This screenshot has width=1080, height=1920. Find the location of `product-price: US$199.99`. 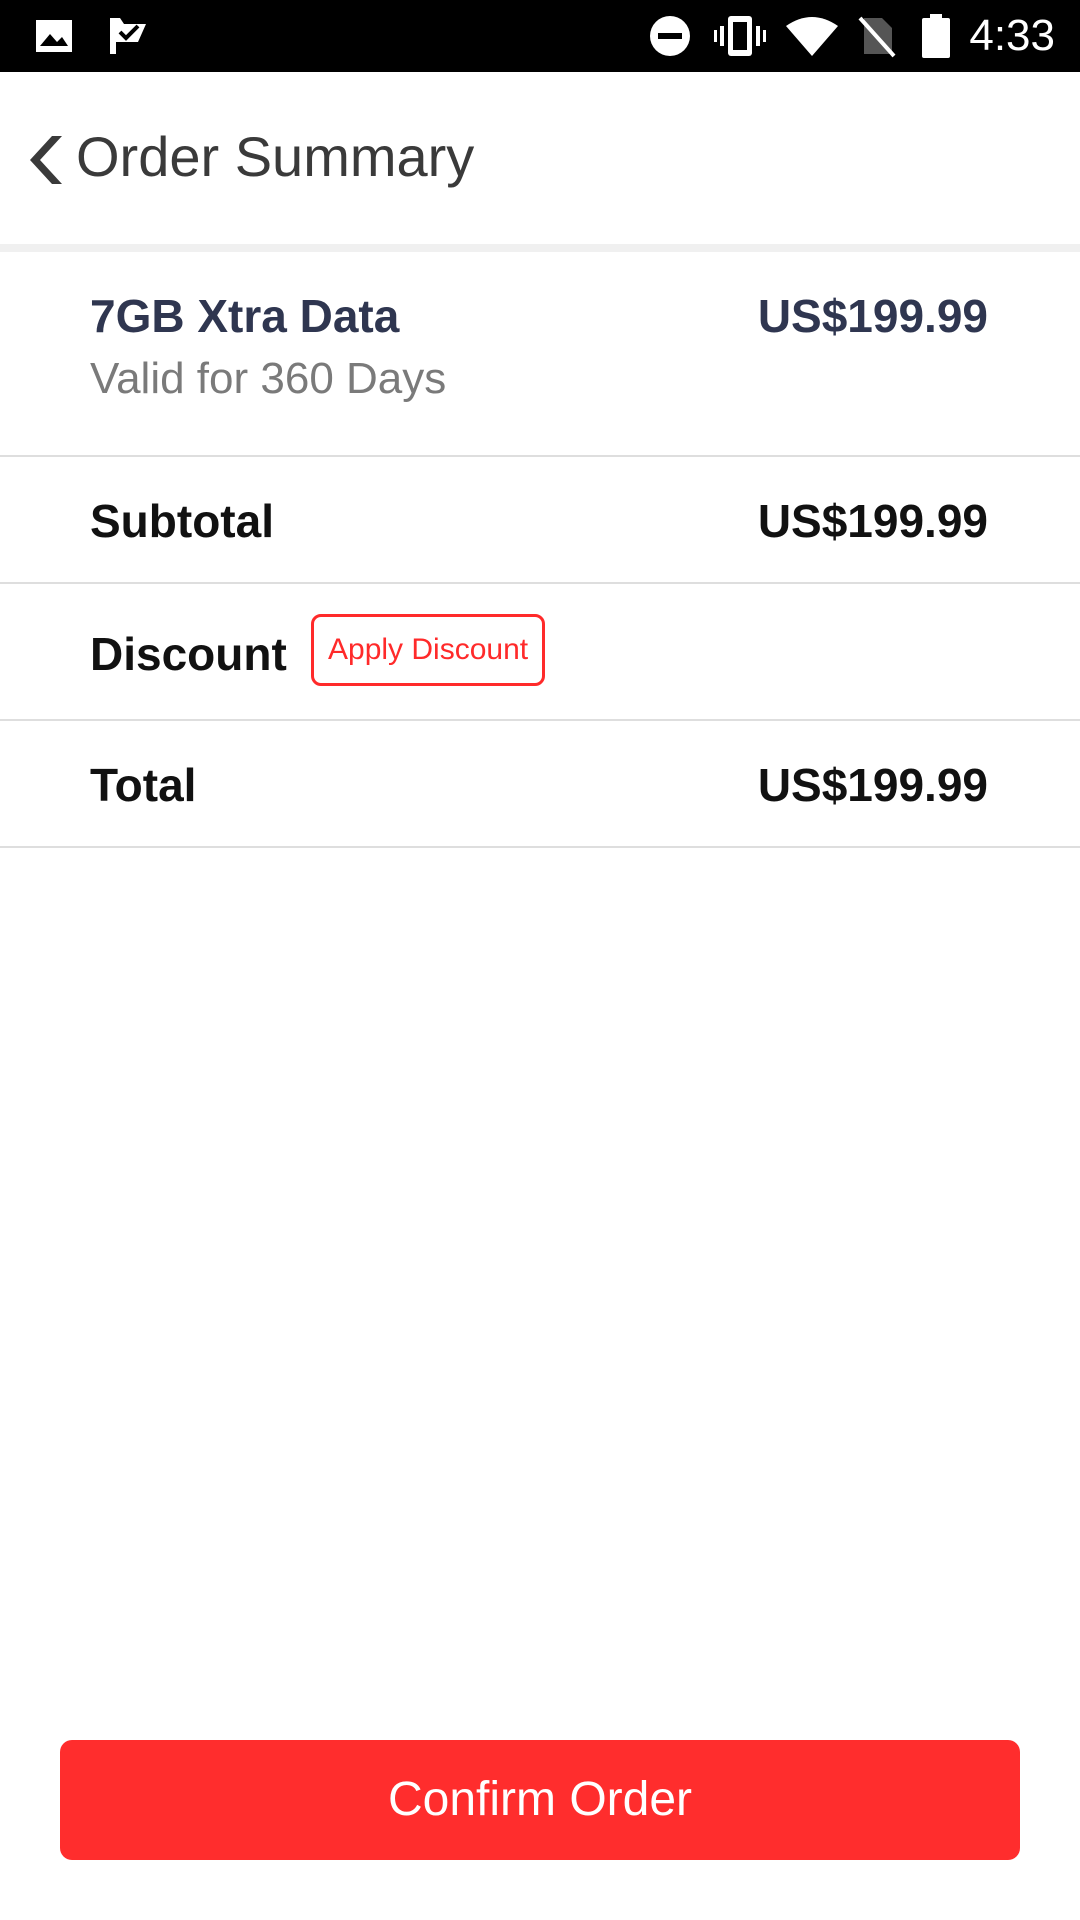

product-price: US$199.99 is located at coordinates (872, 316).